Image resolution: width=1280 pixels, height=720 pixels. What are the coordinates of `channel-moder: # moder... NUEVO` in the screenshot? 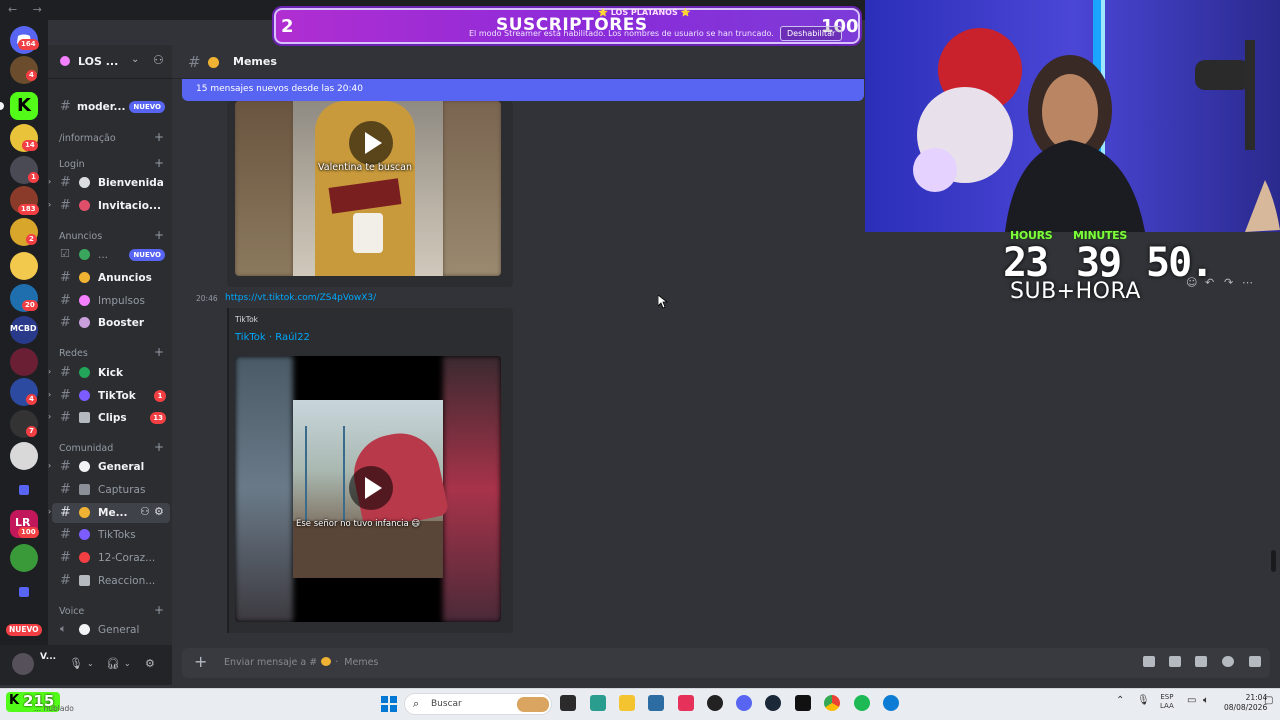 It's located at (111, 107).